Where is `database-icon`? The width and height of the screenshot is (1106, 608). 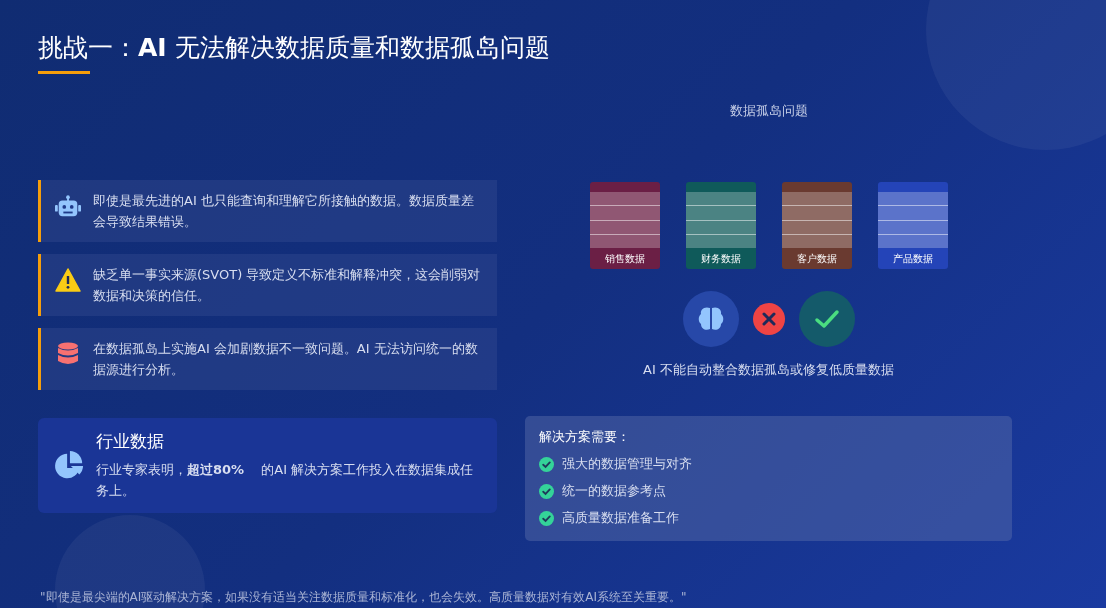
database-icon is located at coordinates (68, 354).